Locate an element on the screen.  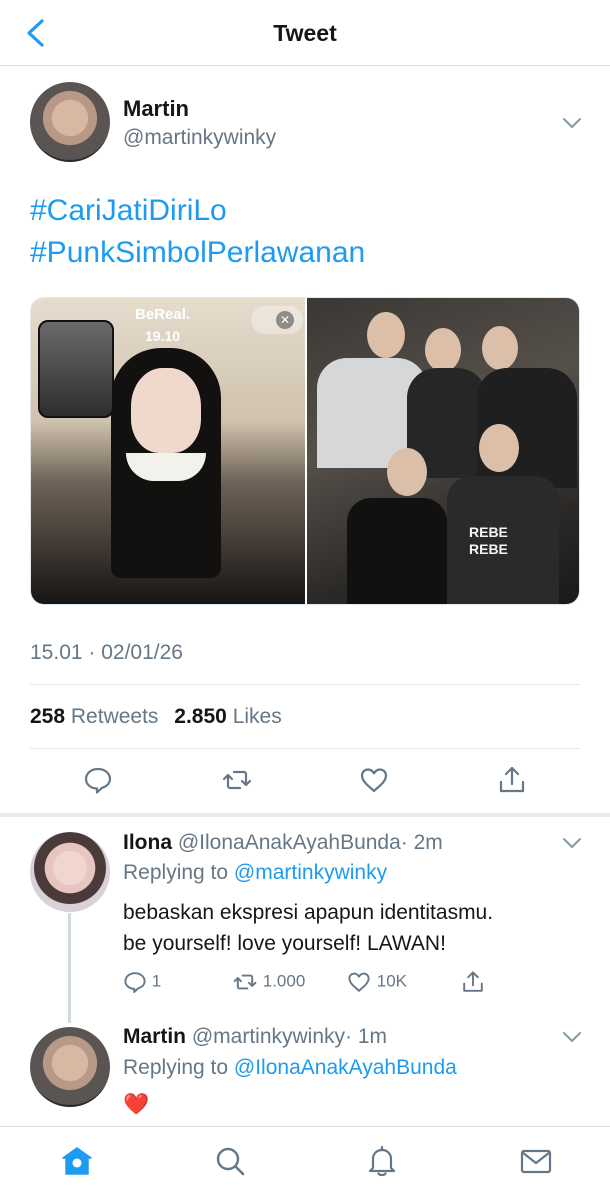
likes-label: Likes is located at coordinates (257, 716).